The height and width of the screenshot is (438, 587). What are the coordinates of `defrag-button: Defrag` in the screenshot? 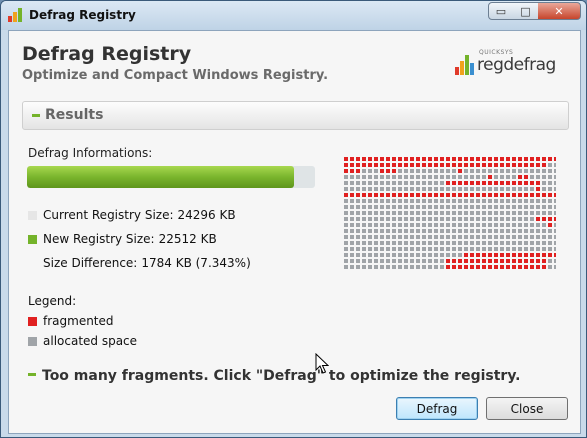 It's located at (437, 408).